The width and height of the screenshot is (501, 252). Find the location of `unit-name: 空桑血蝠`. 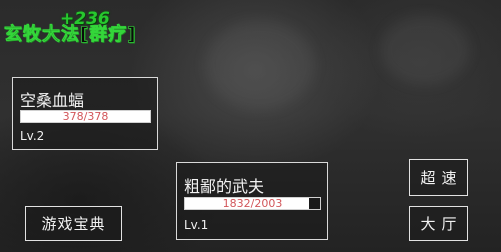

unit-name: 空桑血蝠 is located at coordinates (52, 100).